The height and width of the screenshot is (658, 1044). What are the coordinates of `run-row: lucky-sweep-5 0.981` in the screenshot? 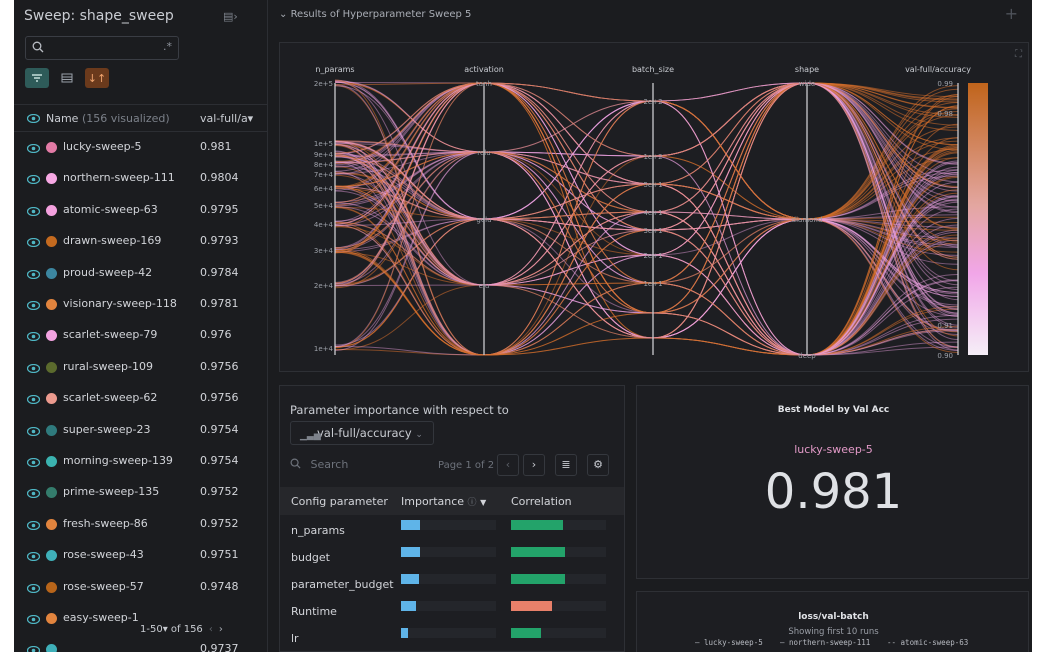 It's located at (140, 148).